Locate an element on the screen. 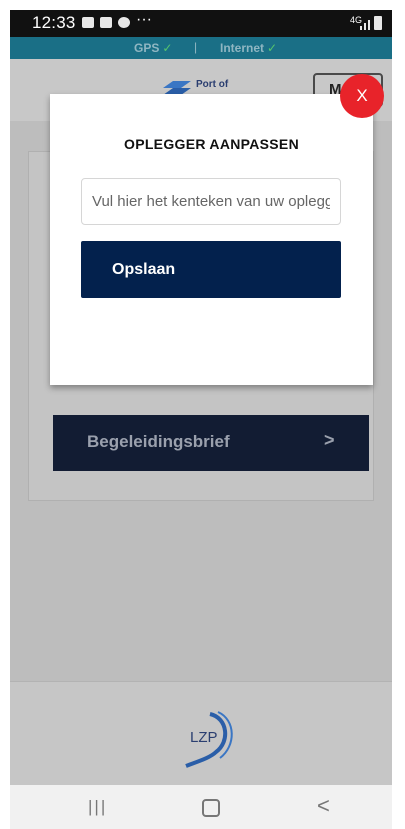  message-icon is located at coordinates (106, 22).